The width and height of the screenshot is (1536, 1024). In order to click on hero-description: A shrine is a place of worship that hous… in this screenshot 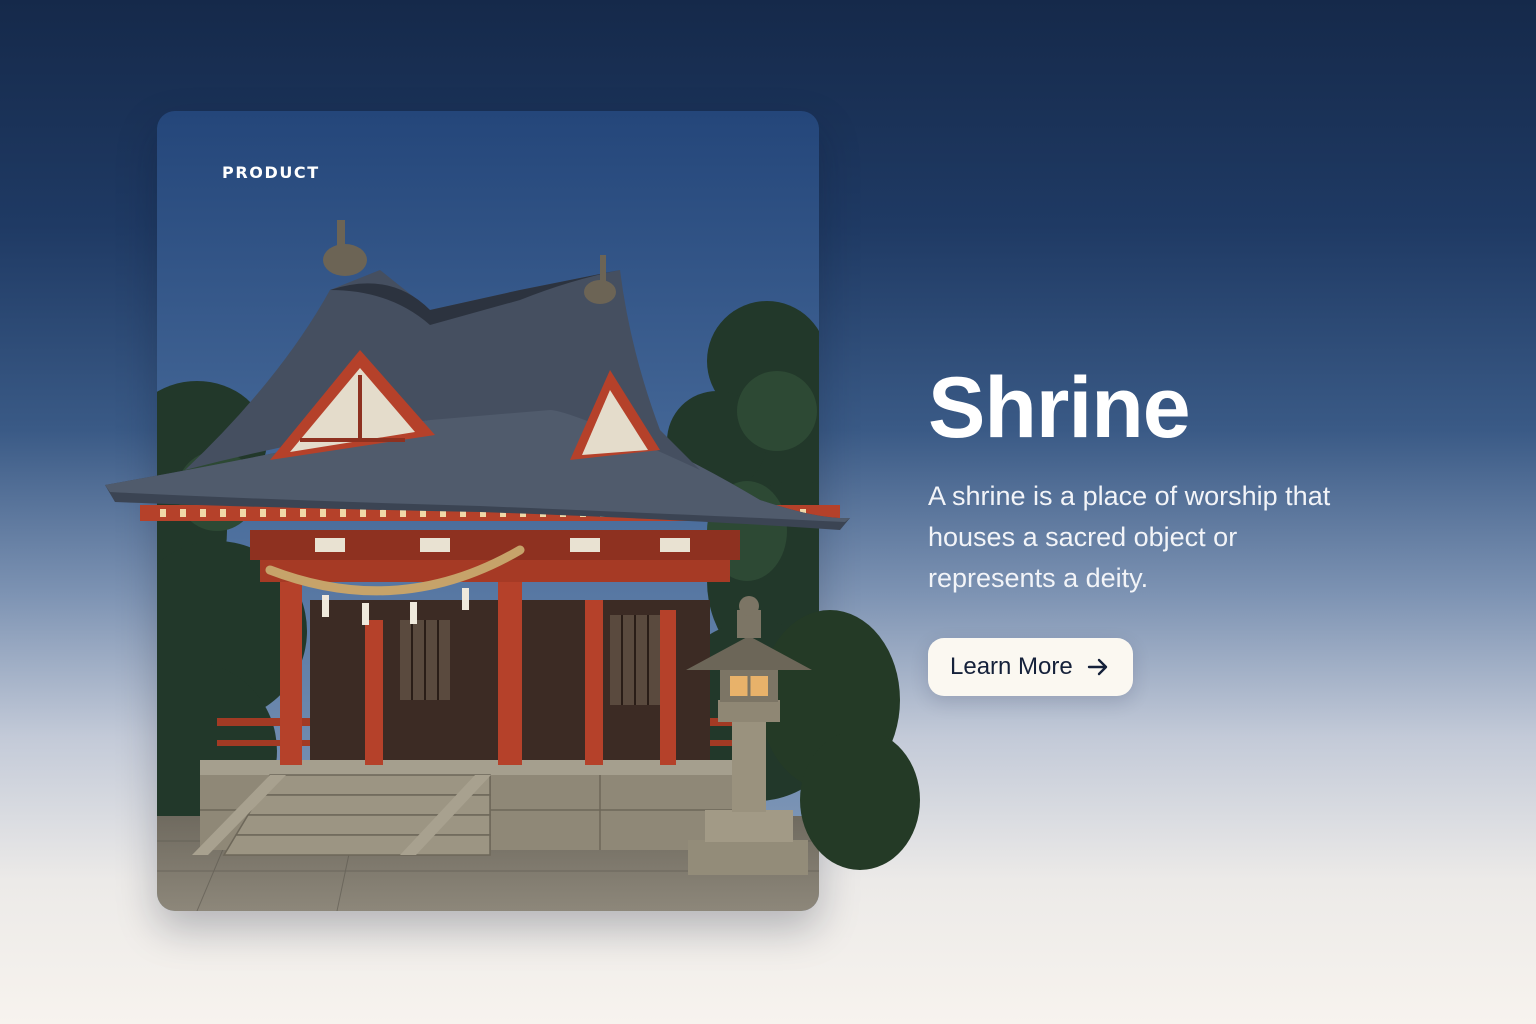, I will do `click(1129, 537)`.